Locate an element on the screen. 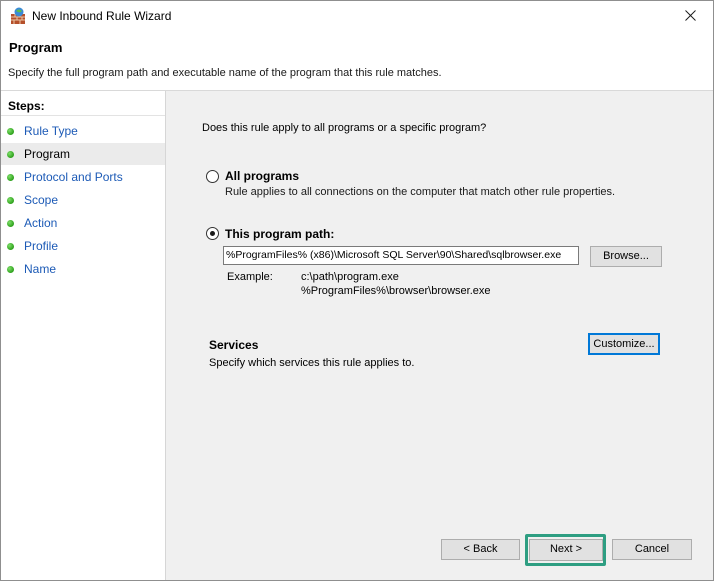  services-title: Services is located at coordinates (234, 345).